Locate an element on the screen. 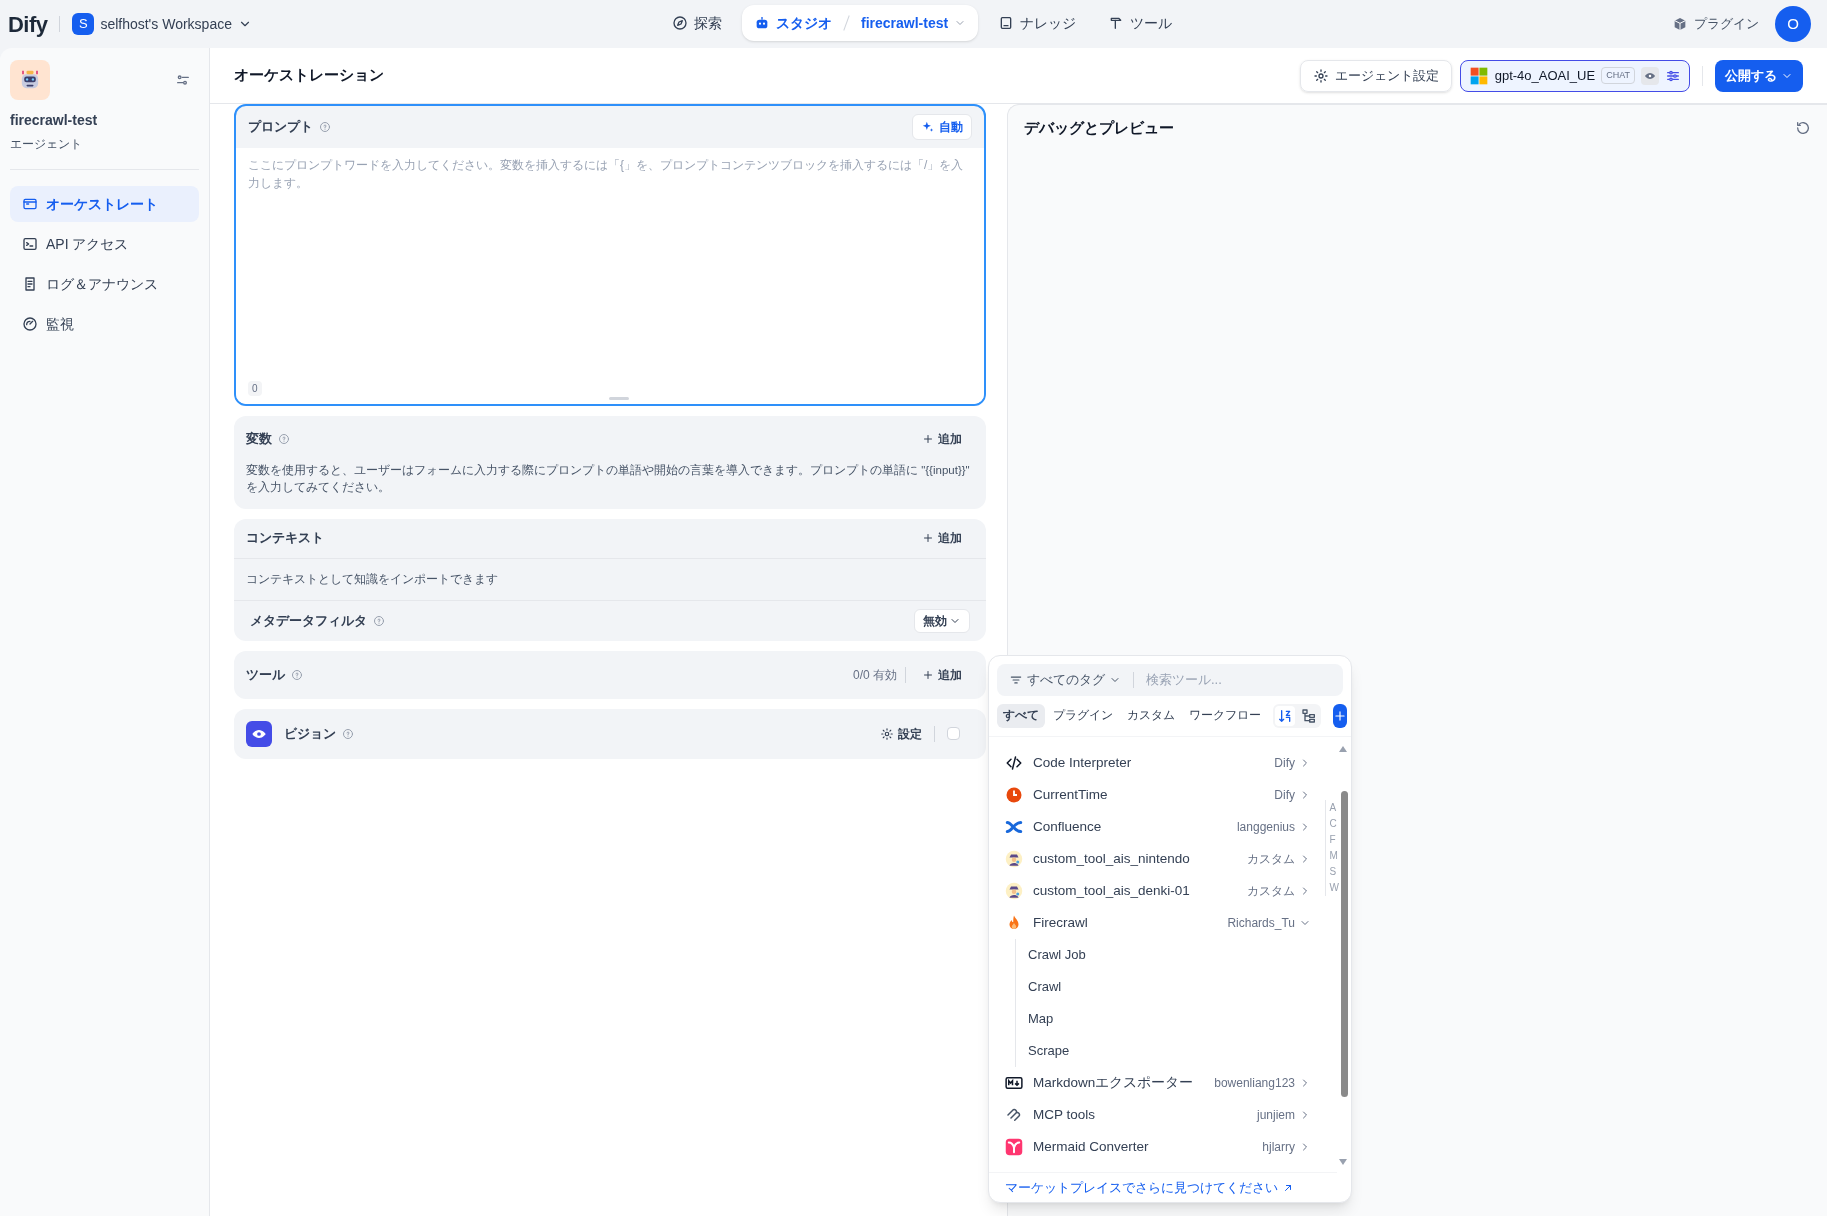  code-icon is located at coordinates (1014, 763).